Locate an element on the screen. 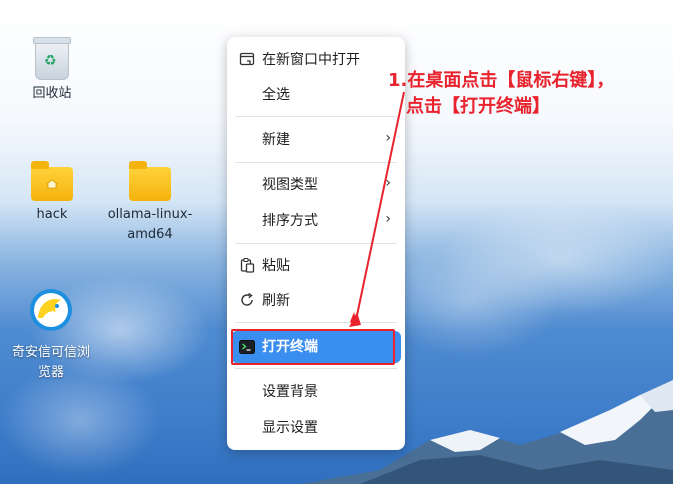 The width and height of the screenshot is (673, 484). annotation-instruction: 1.在桌面点击【鼠标右键】， 点击【打开终端】 is located at coordinates (528, 94).